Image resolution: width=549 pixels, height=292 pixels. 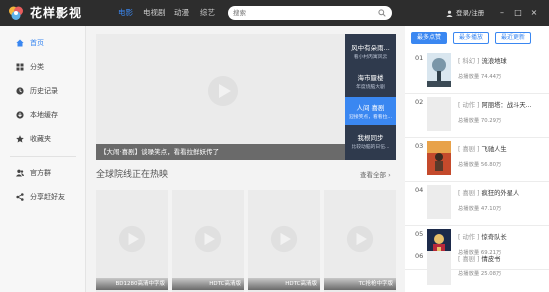 I want to click on movie-name: 疯狂的外星人, so click(x=500, y=193).